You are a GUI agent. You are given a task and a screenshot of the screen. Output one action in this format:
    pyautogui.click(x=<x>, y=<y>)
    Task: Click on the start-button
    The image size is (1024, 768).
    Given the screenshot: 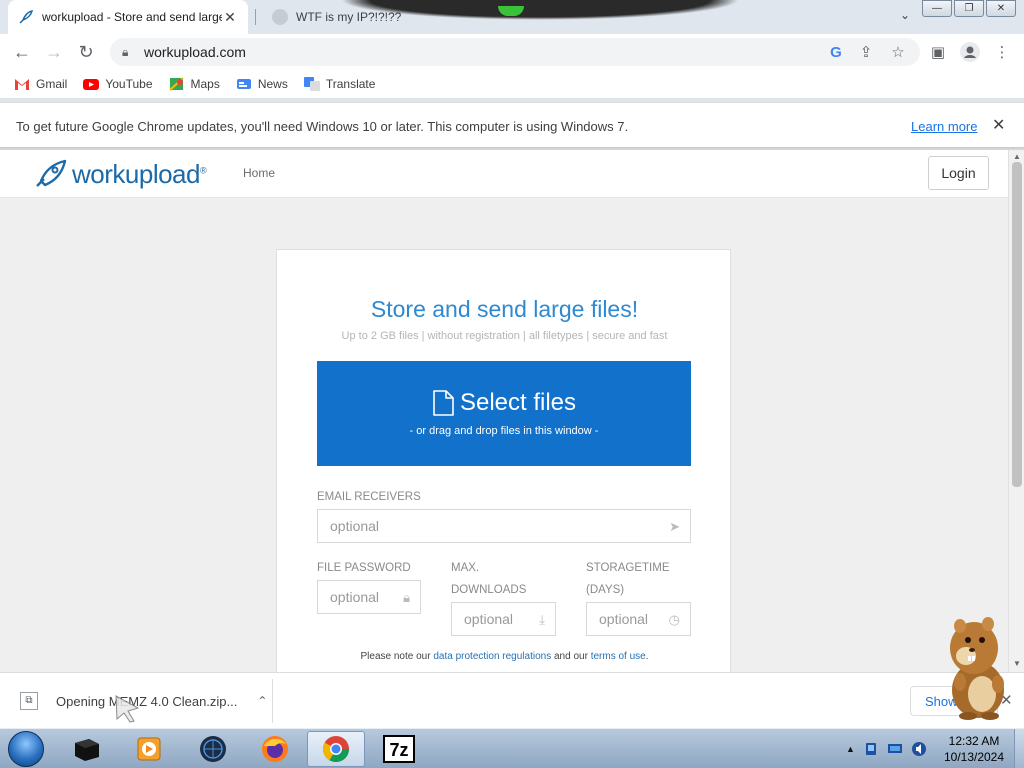 What is the action you would take?
    pyautogui.click(x=26, y=748)
    